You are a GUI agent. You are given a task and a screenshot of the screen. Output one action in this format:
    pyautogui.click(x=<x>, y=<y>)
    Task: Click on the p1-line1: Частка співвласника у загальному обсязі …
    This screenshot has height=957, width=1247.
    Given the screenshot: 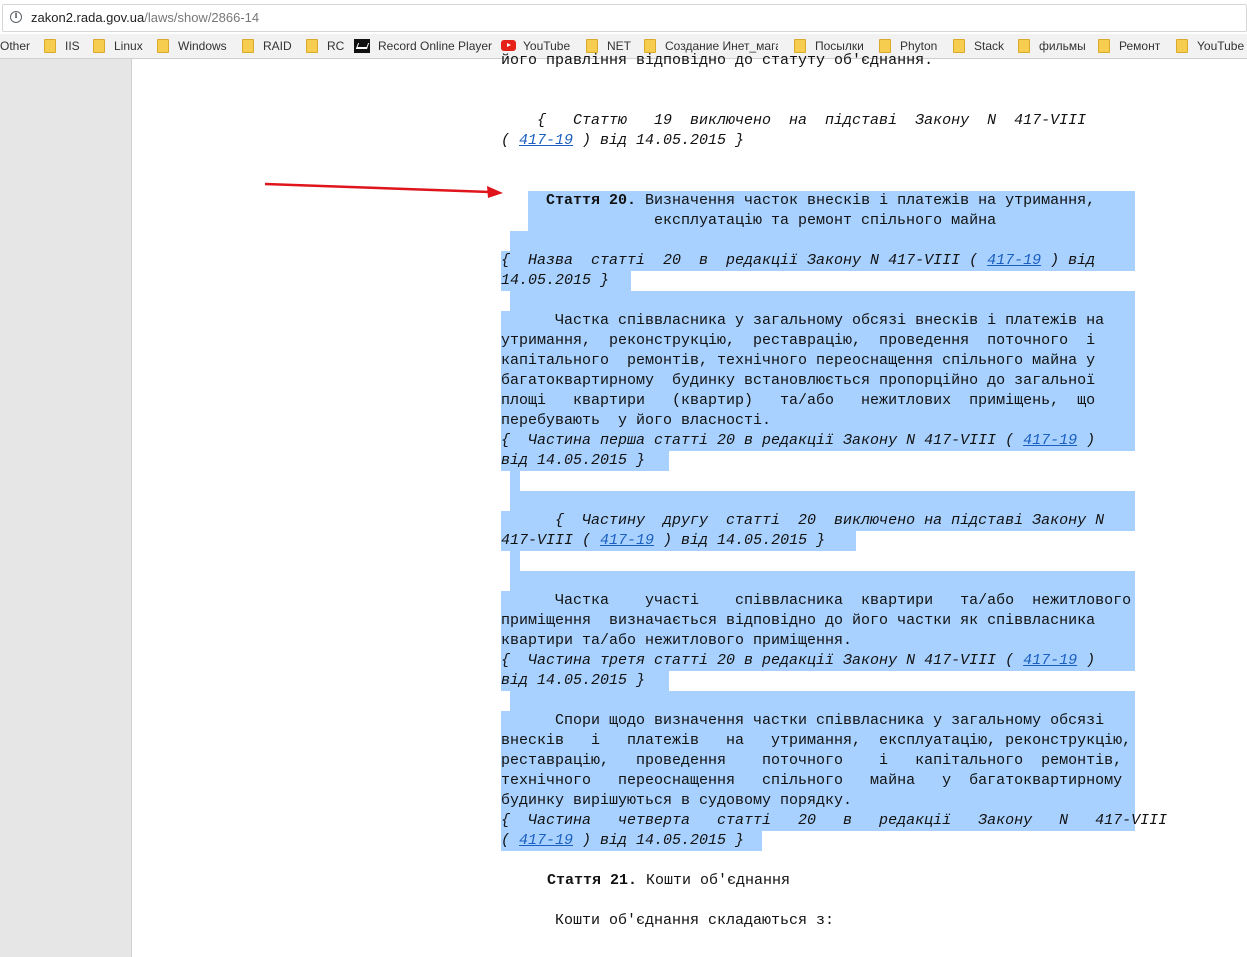 What is the action you would take?
    pyautogui.click(x=818, y=321)
    